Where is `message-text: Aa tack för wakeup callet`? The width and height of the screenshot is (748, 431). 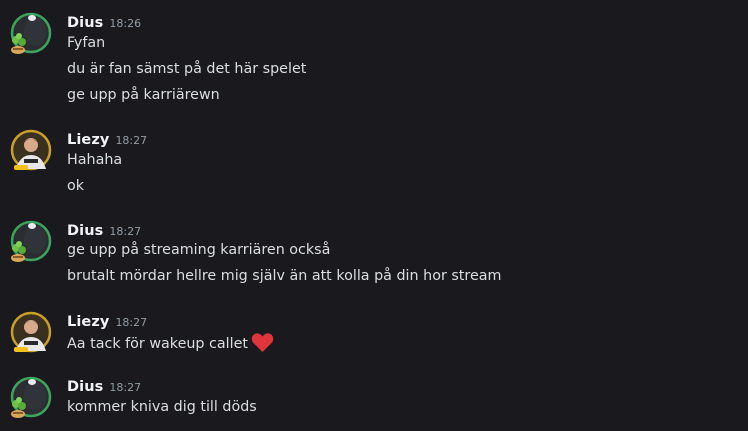 message-text: Aa tack för wakeup callet is located at coordinates (158, 344).